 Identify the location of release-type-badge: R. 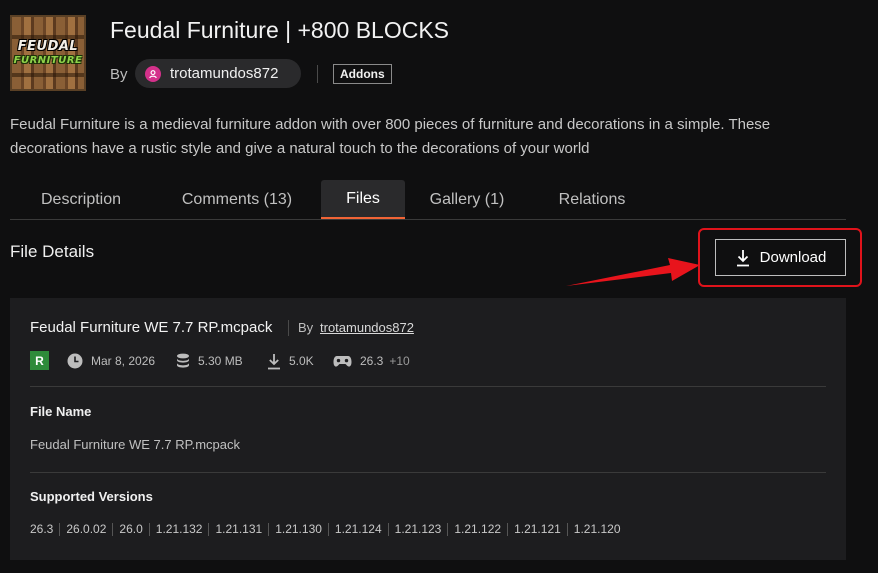
(39, 360).